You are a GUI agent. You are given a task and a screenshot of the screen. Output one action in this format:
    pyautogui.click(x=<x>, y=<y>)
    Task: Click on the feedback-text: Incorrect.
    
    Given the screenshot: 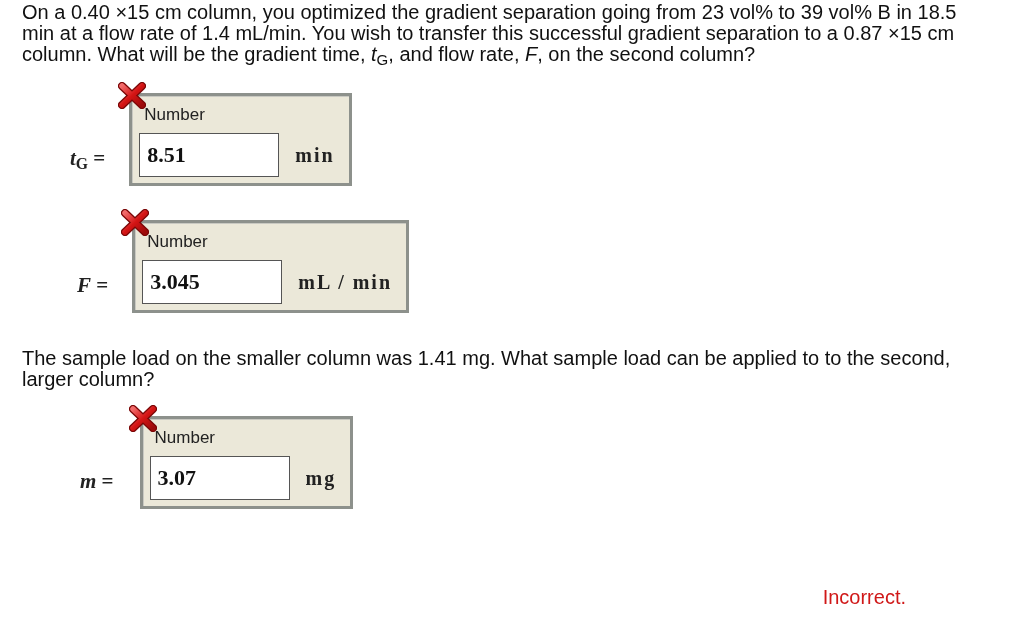 What is the action you would take?
    pyautogui.click(x=864, y=597)
    